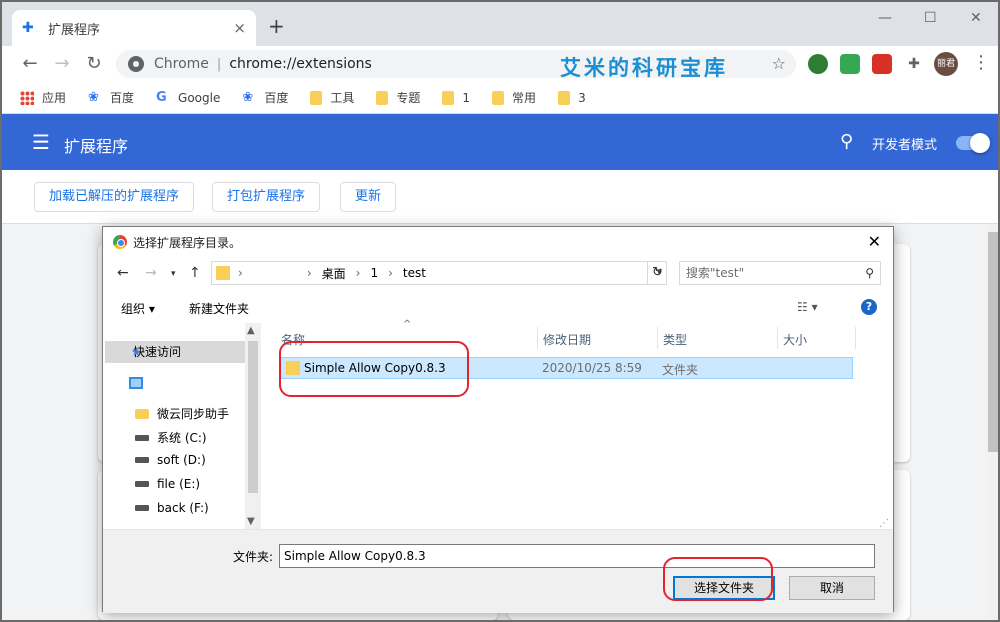  I want to click on reload-button: ↻, so click(94, 64).